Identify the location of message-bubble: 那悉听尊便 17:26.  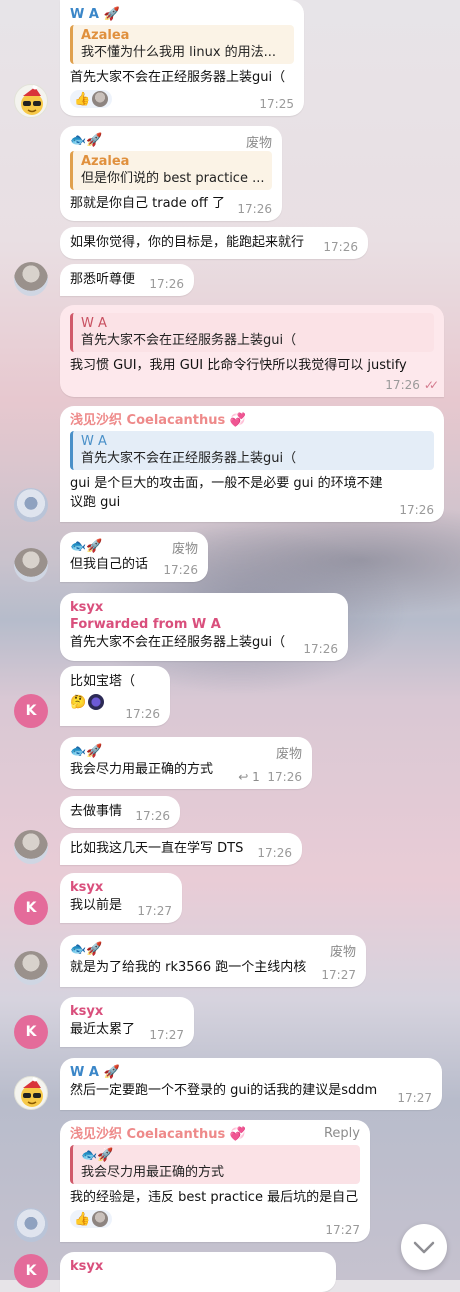
(127, 280).